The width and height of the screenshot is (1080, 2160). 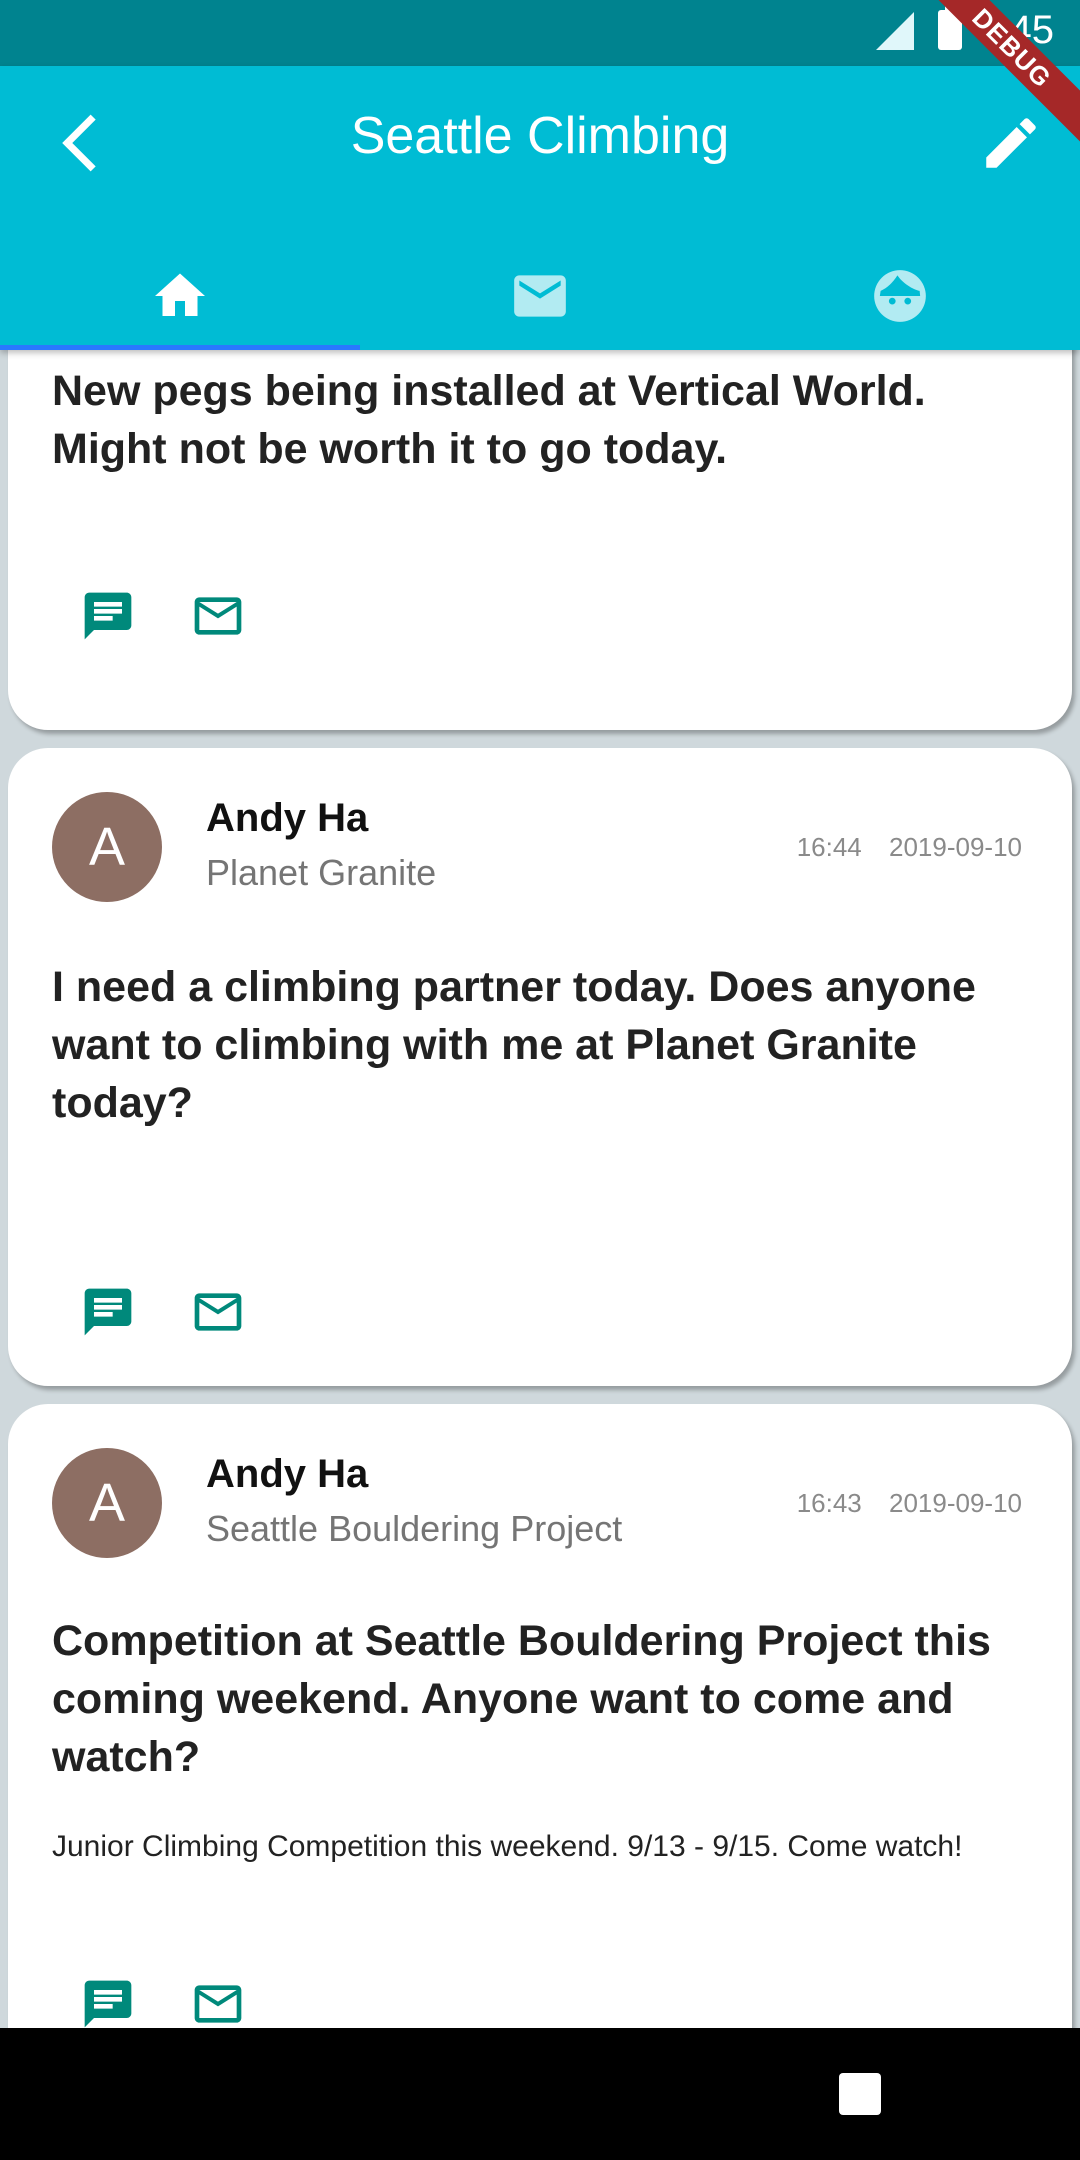 I want to click on tab-messages, so click(x=540, y=296).